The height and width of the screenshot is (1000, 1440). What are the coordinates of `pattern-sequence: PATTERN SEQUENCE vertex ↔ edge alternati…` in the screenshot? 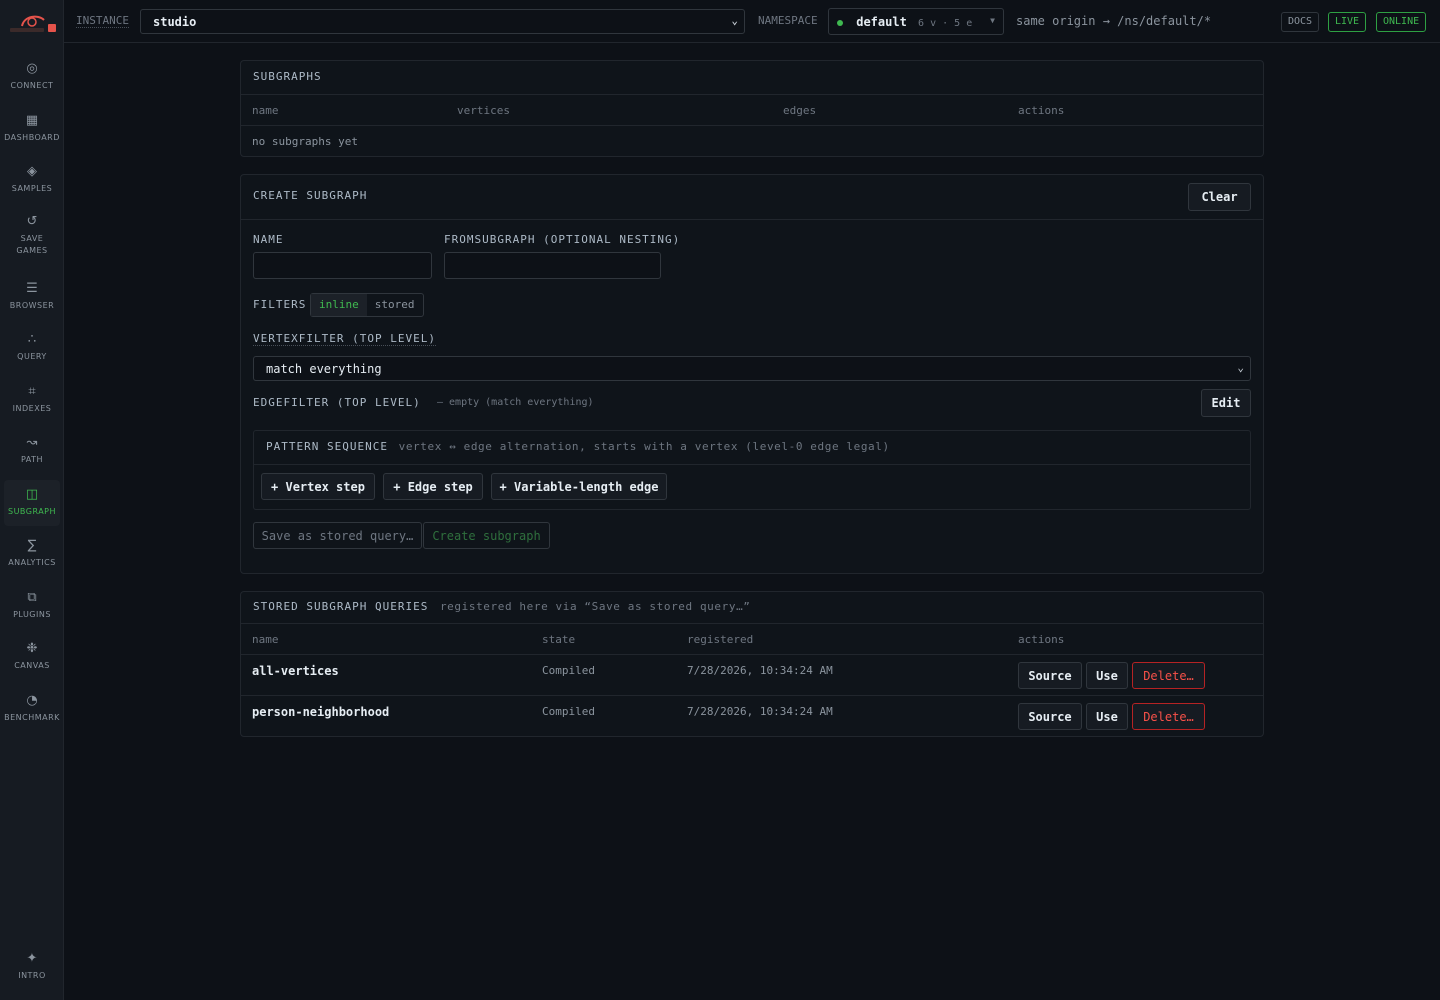 It's located at (752, 470).